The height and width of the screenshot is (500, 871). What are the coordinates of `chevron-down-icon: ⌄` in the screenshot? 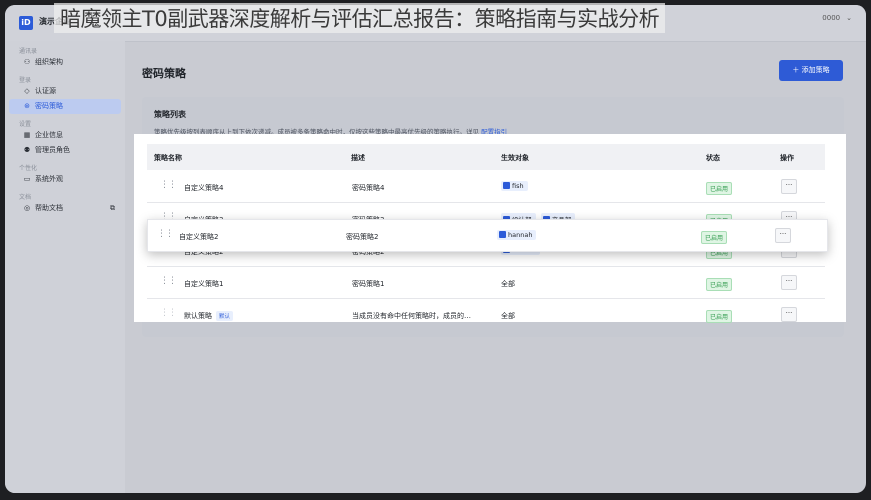 It's located at (849, 18).